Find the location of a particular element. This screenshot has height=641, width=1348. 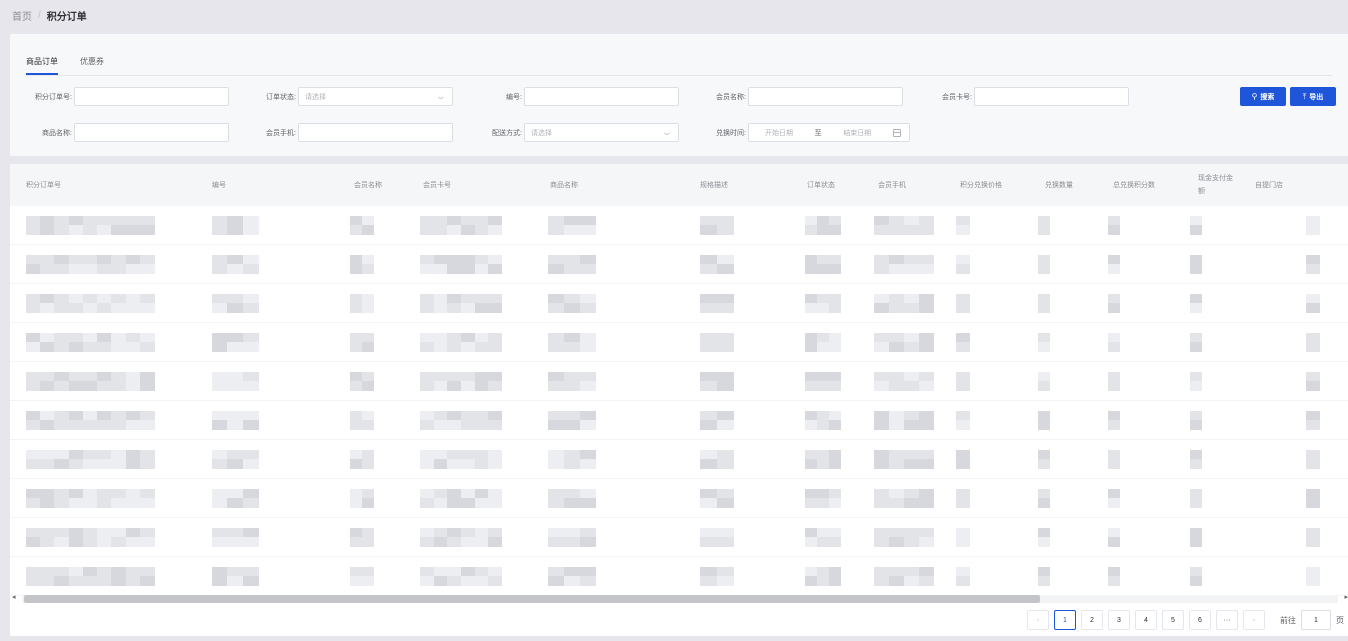

column-header: 兑换数量 is located at coordinates (1059, 185).